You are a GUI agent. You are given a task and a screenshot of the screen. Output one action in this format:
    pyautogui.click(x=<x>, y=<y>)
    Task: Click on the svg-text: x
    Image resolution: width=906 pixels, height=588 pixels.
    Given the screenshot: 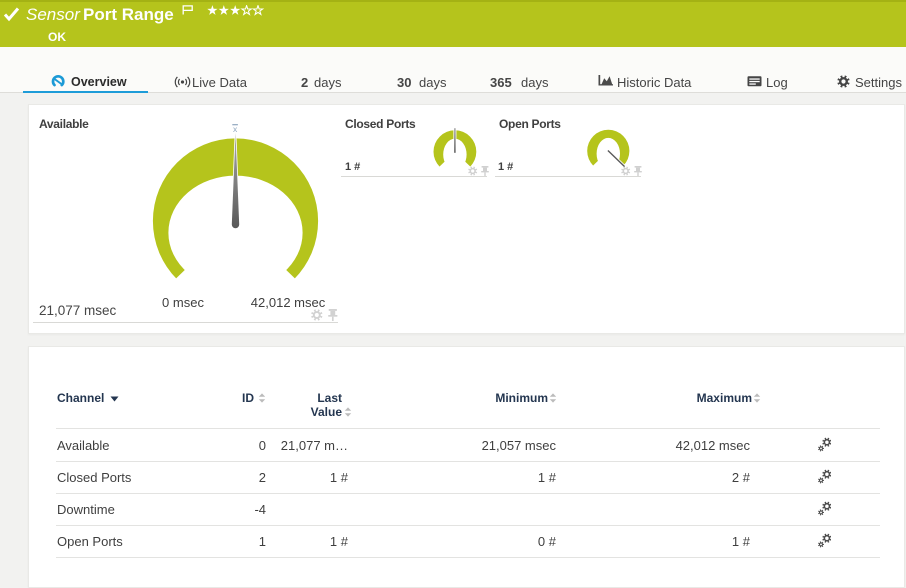 What is the action you would take?
    pyautogui.click(x=235, y=129)
    